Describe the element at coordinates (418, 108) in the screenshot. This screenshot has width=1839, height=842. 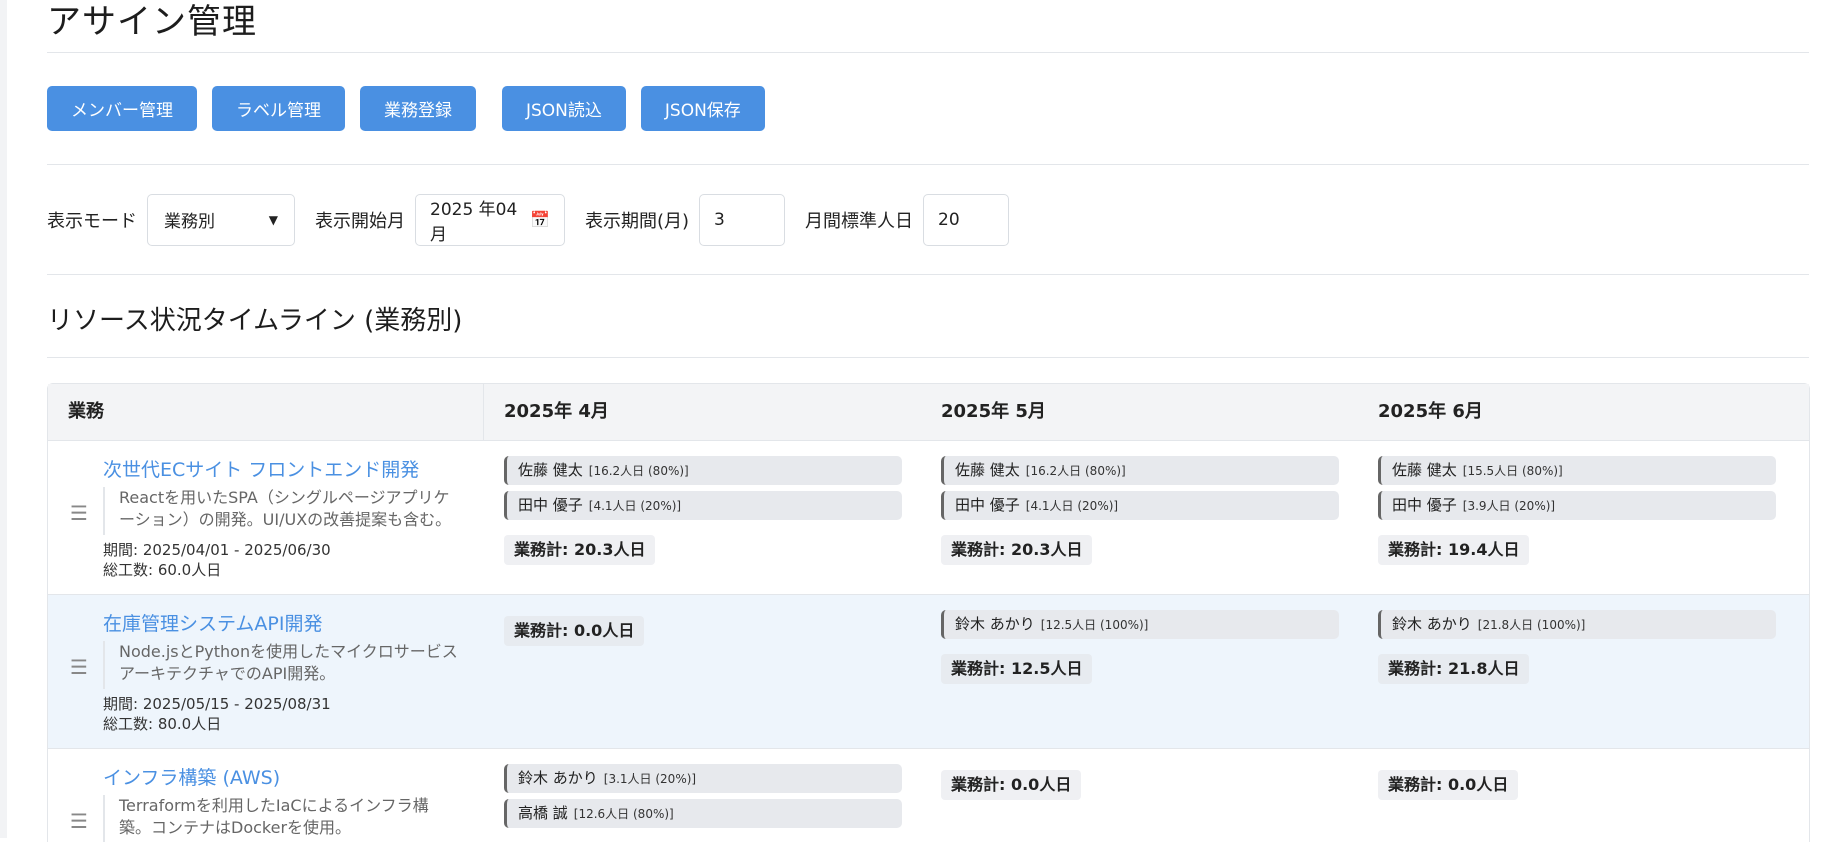
I see `task-register-button: 業務登録` at that location.